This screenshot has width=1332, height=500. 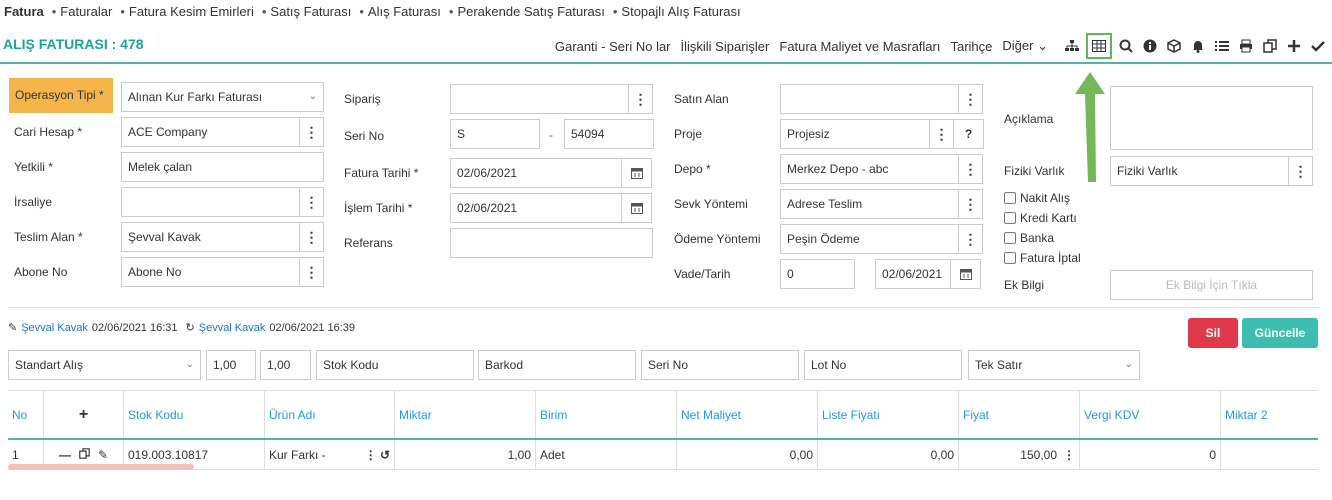 What do you see at coordinates (194, 414) in the screenshot?
I see `col-stok-kodu: Stok Kodu` at bounding box center [194, 414].